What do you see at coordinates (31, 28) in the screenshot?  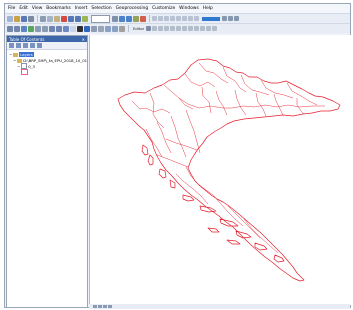 I see `full-extent-icon` at bounding box center [31, 28].